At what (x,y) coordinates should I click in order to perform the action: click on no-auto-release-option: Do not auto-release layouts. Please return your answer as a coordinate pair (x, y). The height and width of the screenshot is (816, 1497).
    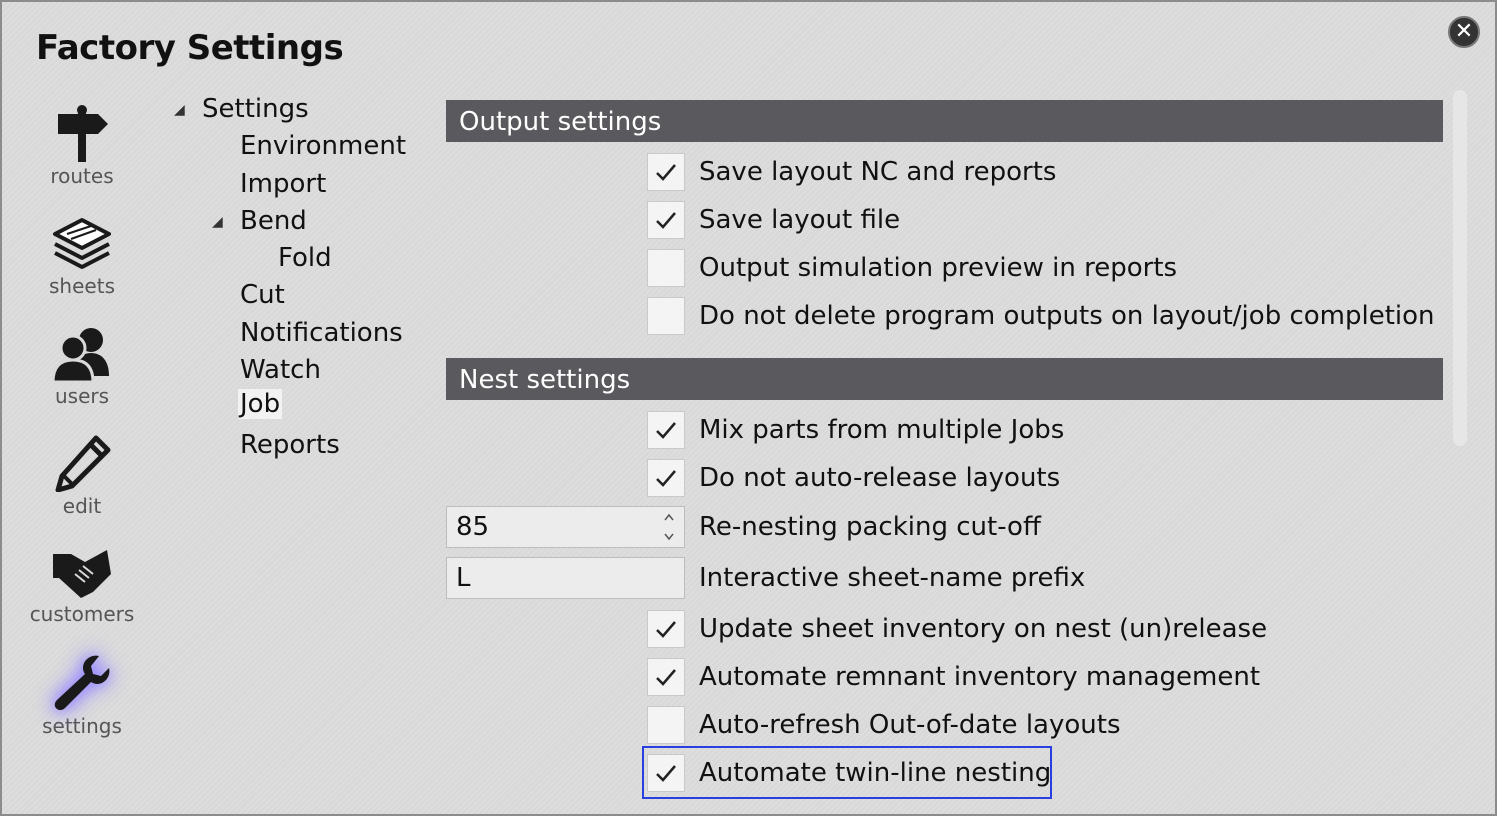
    Looking at the image, I should click on (853, 478).